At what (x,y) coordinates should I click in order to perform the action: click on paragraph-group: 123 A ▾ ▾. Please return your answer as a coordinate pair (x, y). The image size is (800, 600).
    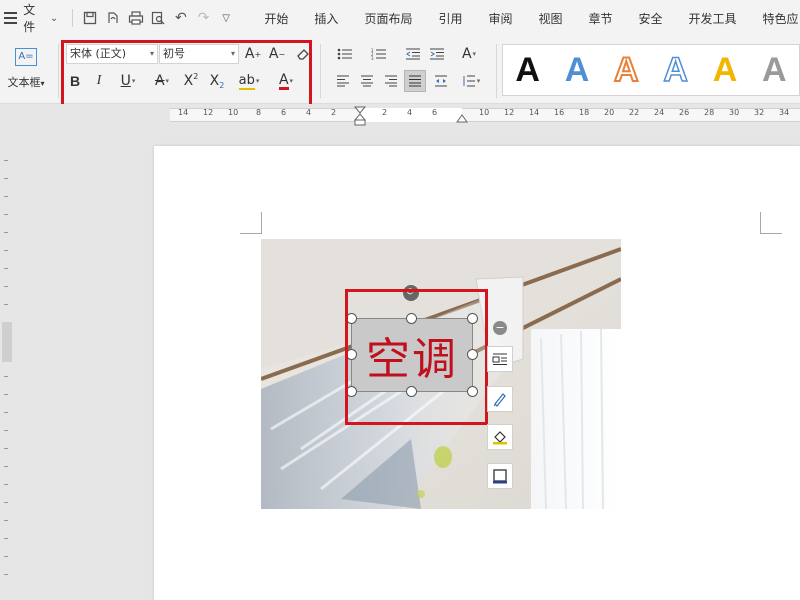
    Looking at the image, I should click on (410, 70).